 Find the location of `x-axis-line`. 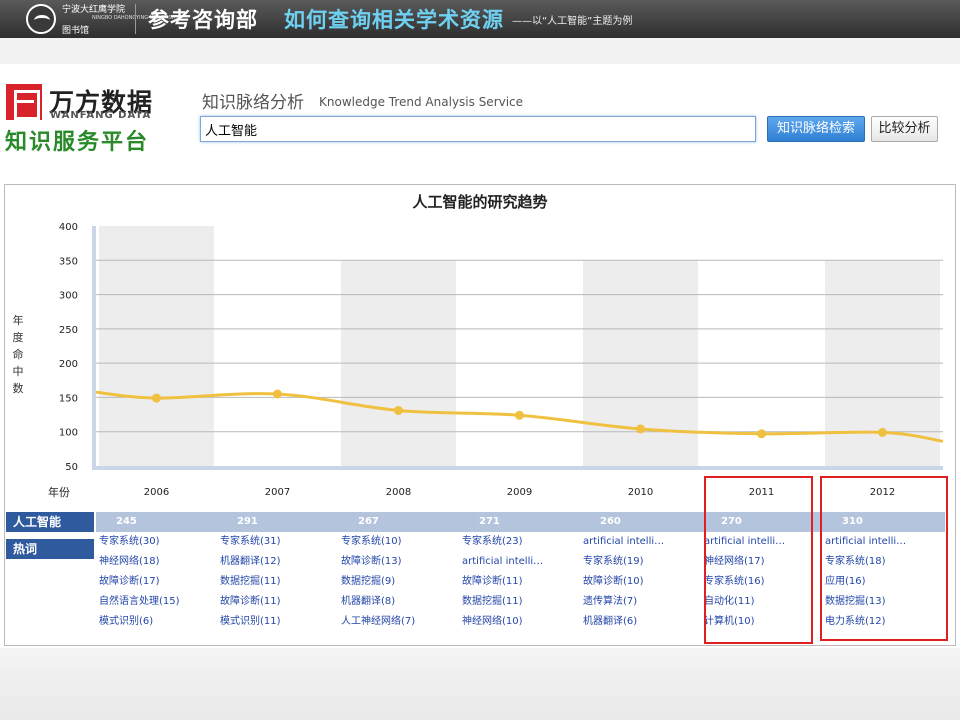

x-axis-line is located at coordinates (517, 468).